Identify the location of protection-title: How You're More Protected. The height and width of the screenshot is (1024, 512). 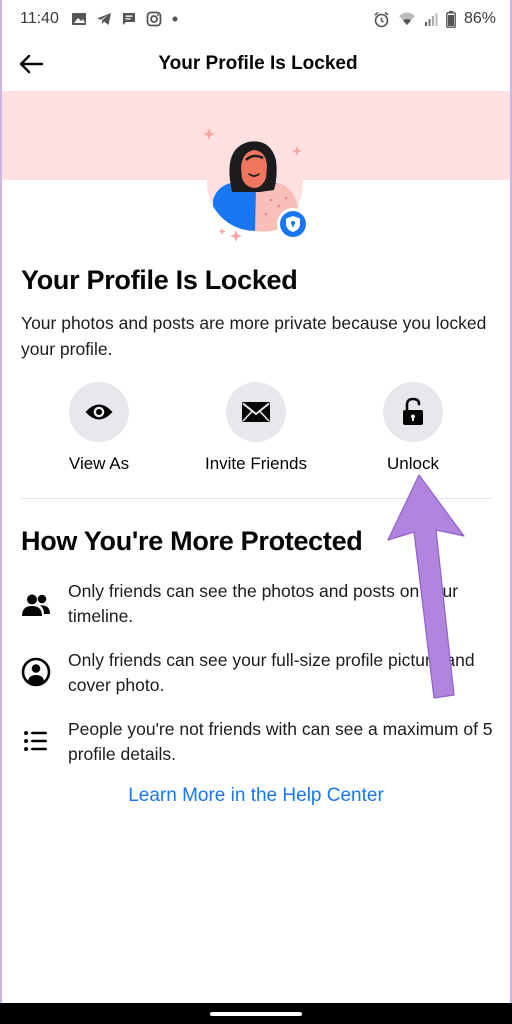
(192, 541).